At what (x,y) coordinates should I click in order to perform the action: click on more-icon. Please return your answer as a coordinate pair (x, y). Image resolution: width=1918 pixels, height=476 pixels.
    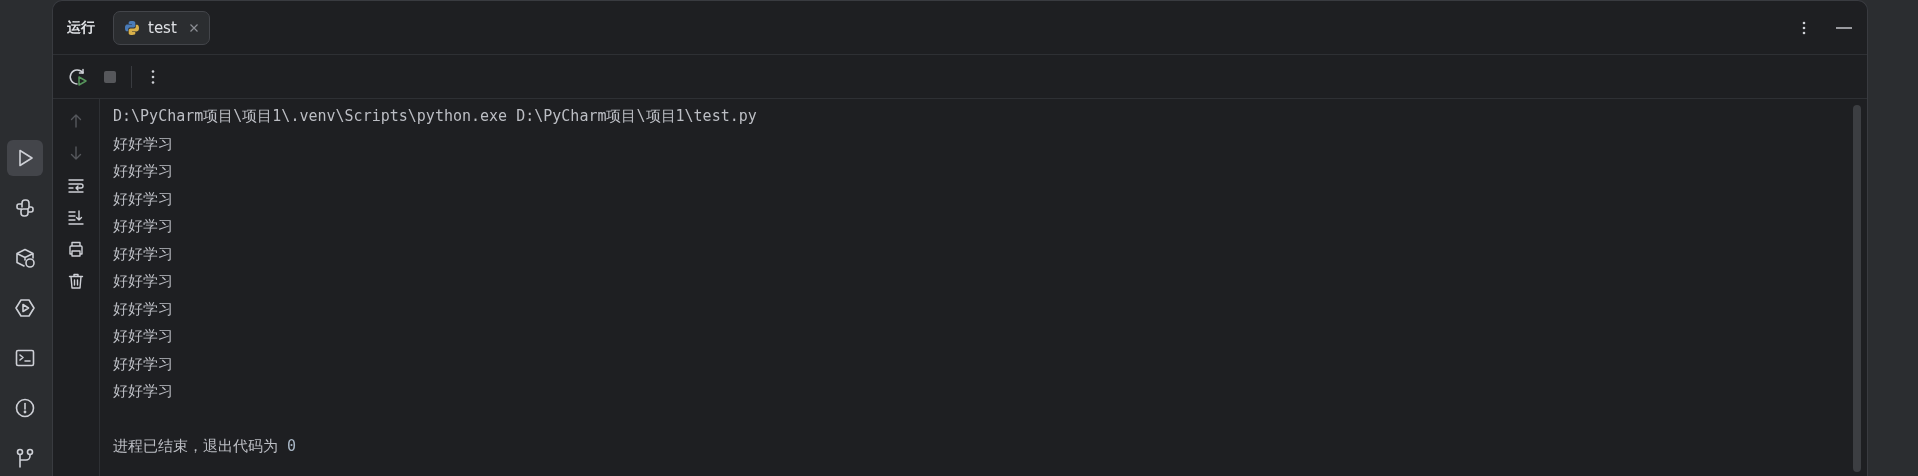
    Looking at the image, I should click on (1804, 27).